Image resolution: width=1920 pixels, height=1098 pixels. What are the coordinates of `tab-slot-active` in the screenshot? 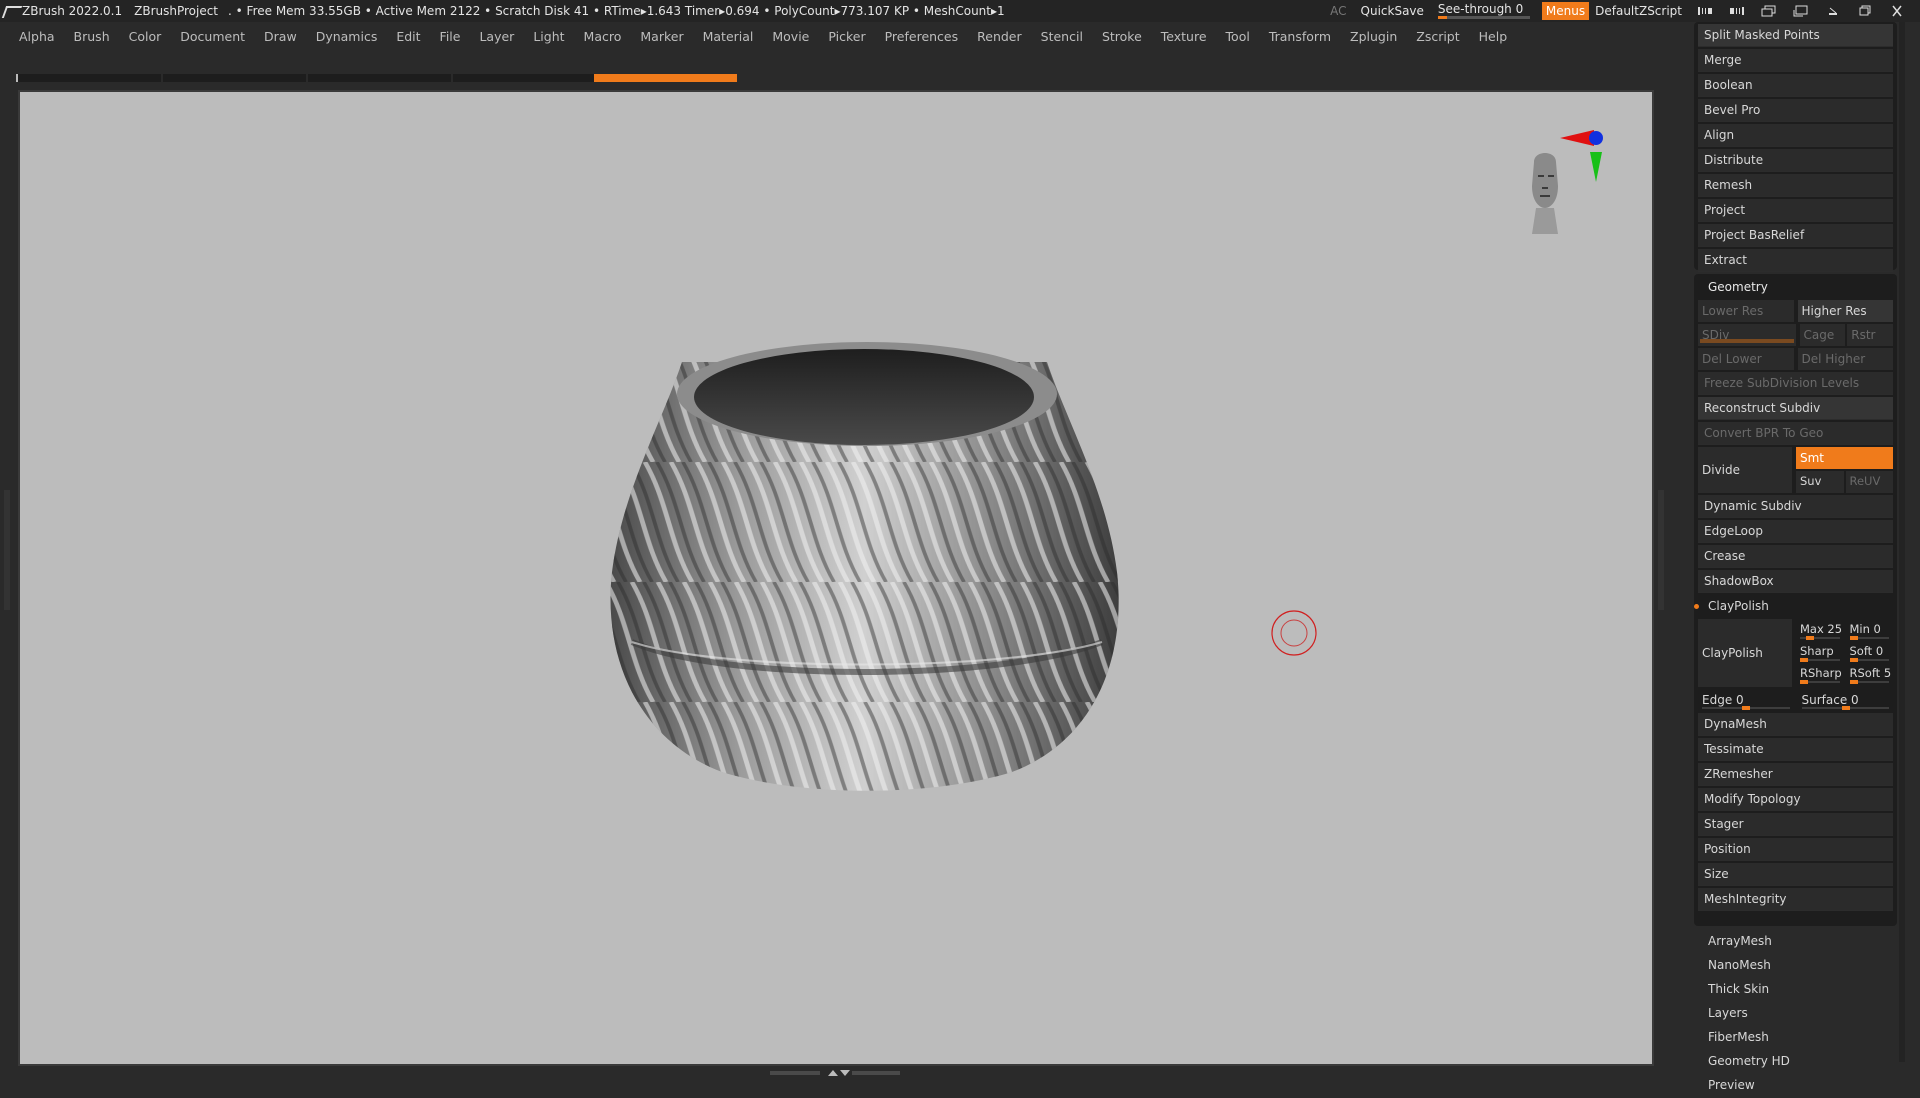 It's located at (665, 78).